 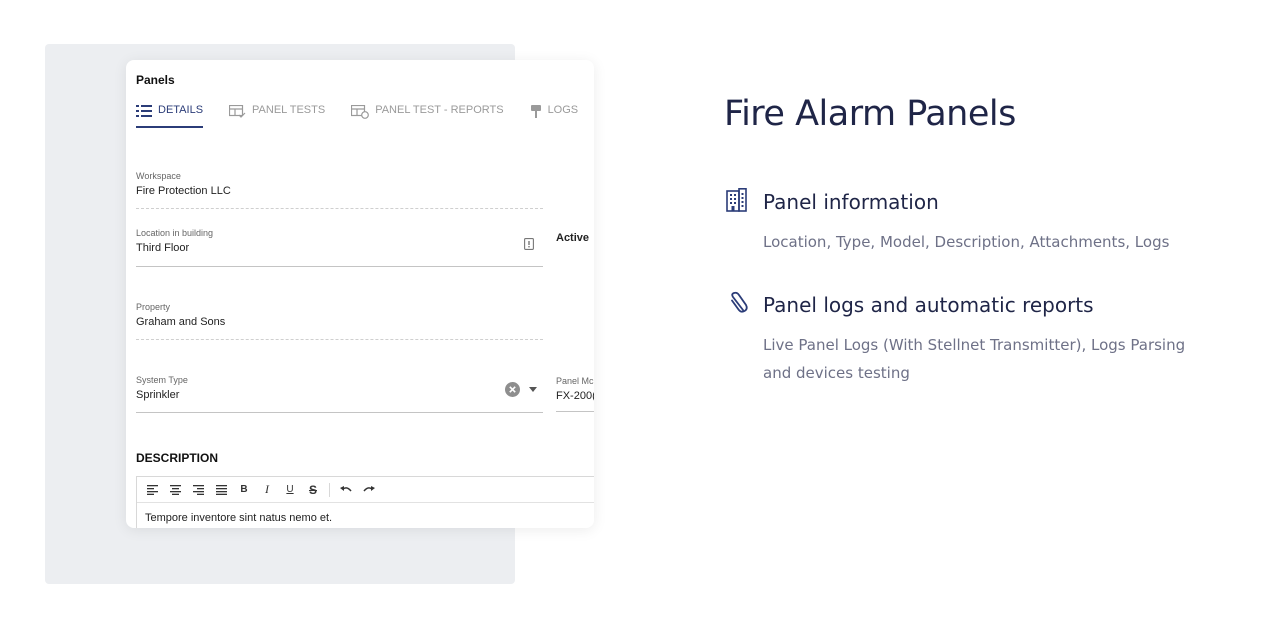 I want to click on location-field: Location in building Third Floor, so click(x=339, y=247).